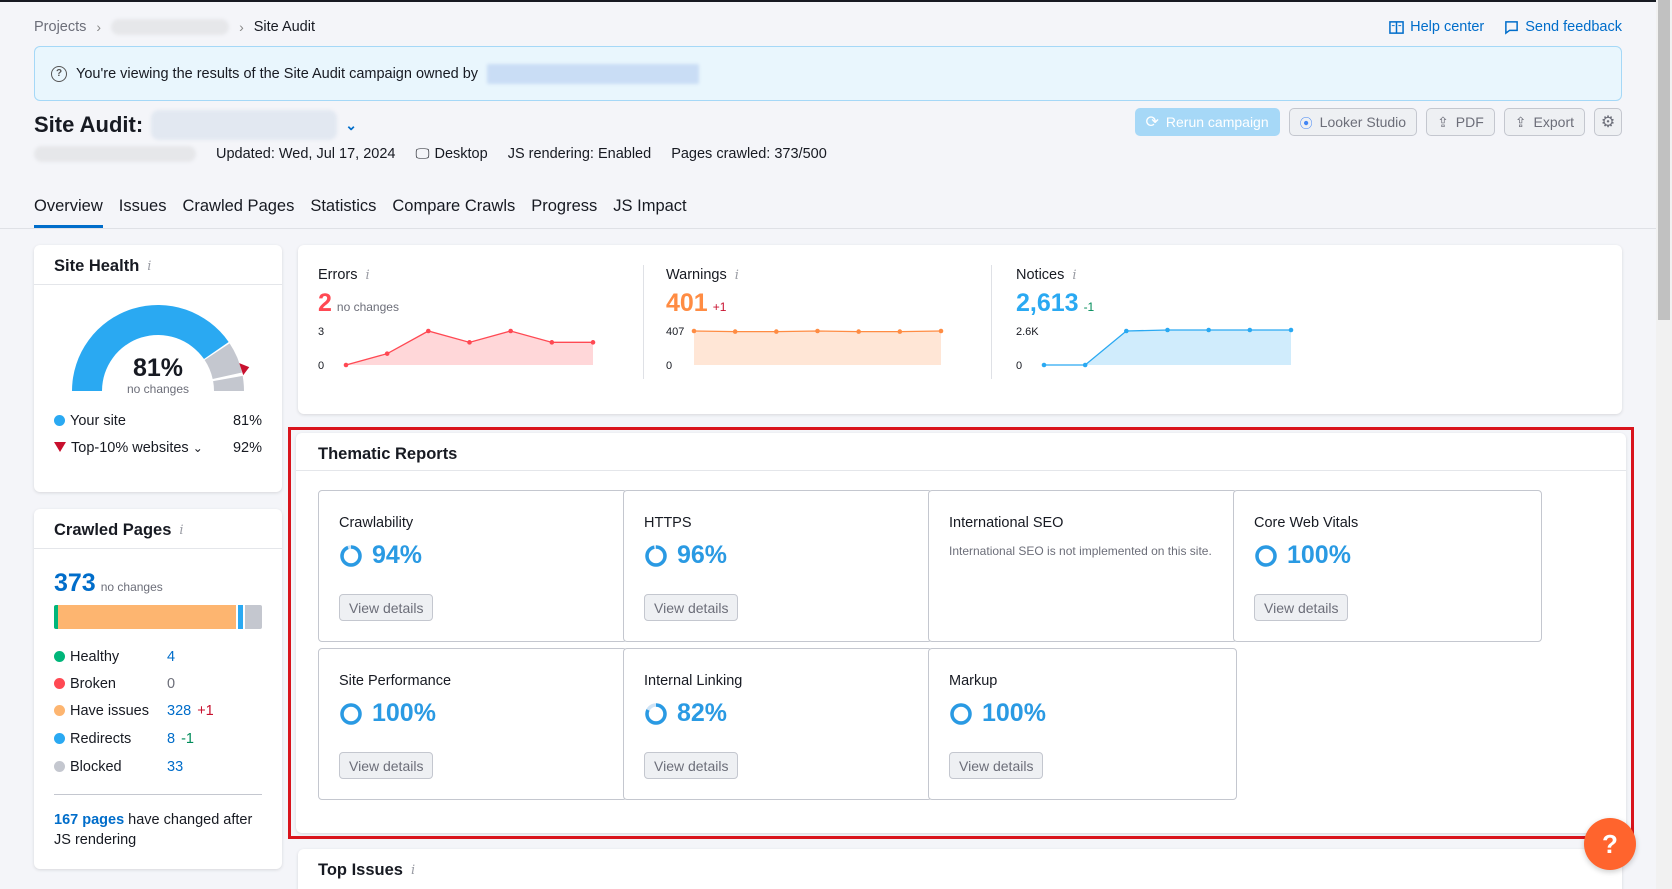 The width and height of the screenshot is (1672, 889). I want to click on send-feedback-link: Send feedback, so click(1563, 27).